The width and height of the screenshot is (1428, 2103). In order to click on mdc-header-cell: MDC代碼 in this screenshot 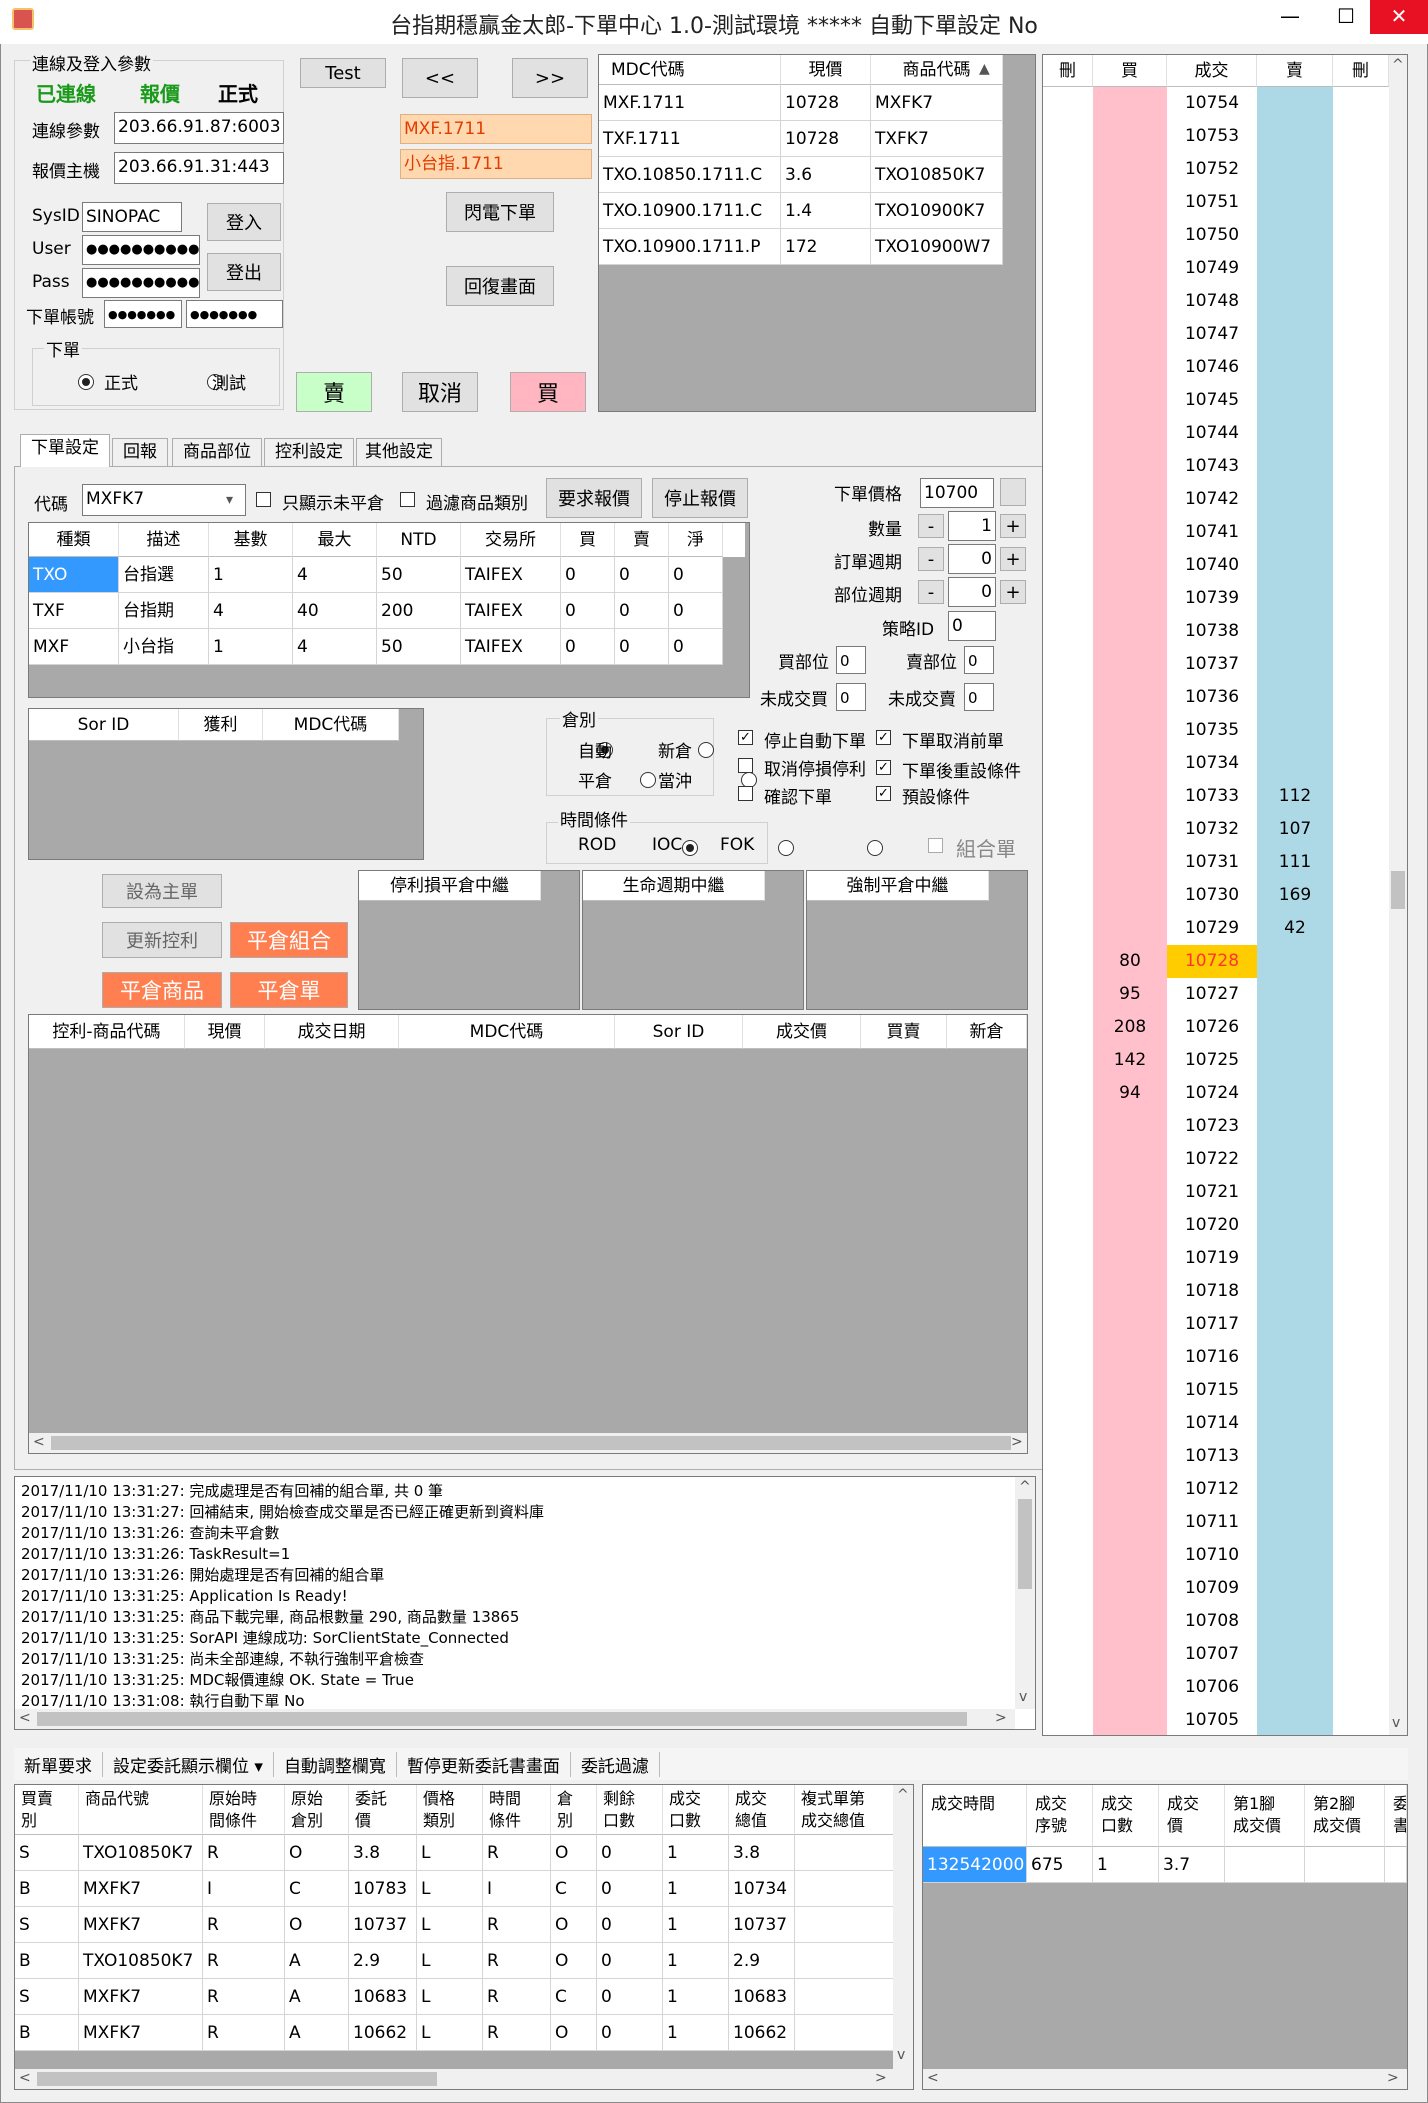, I will do `click(690, 70)`.